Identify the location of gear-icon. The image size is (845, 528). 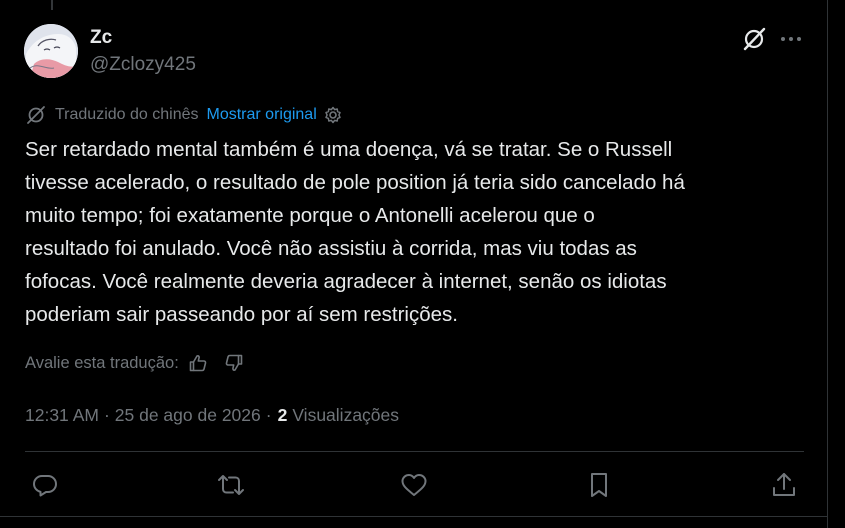
(333, 115).